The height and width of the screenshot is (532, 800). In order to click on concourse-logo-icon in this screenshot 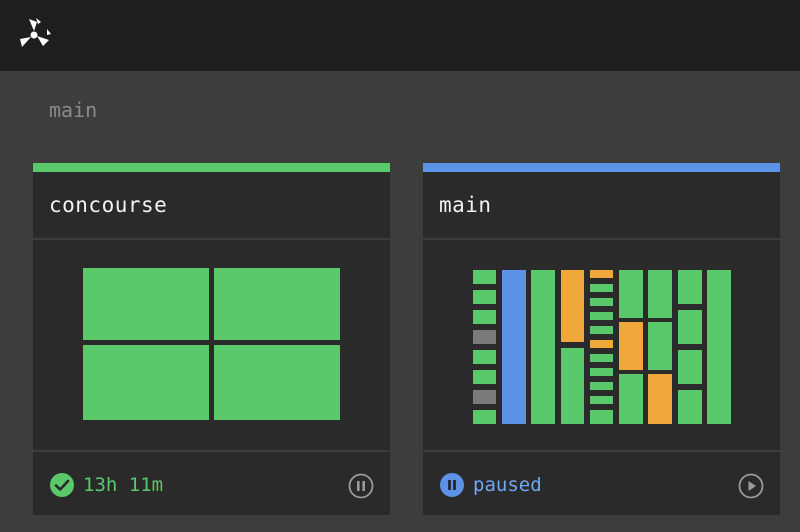, I will do `click(34, 34)`.